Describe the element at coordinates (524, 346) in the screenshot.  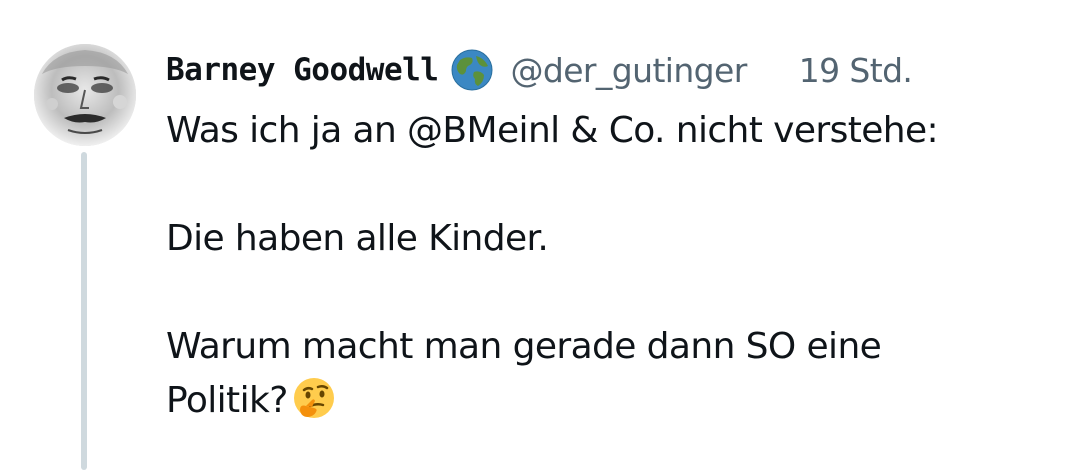
I see `tweet-line-3: Warum macht man gerade dann SO eine` at that location.